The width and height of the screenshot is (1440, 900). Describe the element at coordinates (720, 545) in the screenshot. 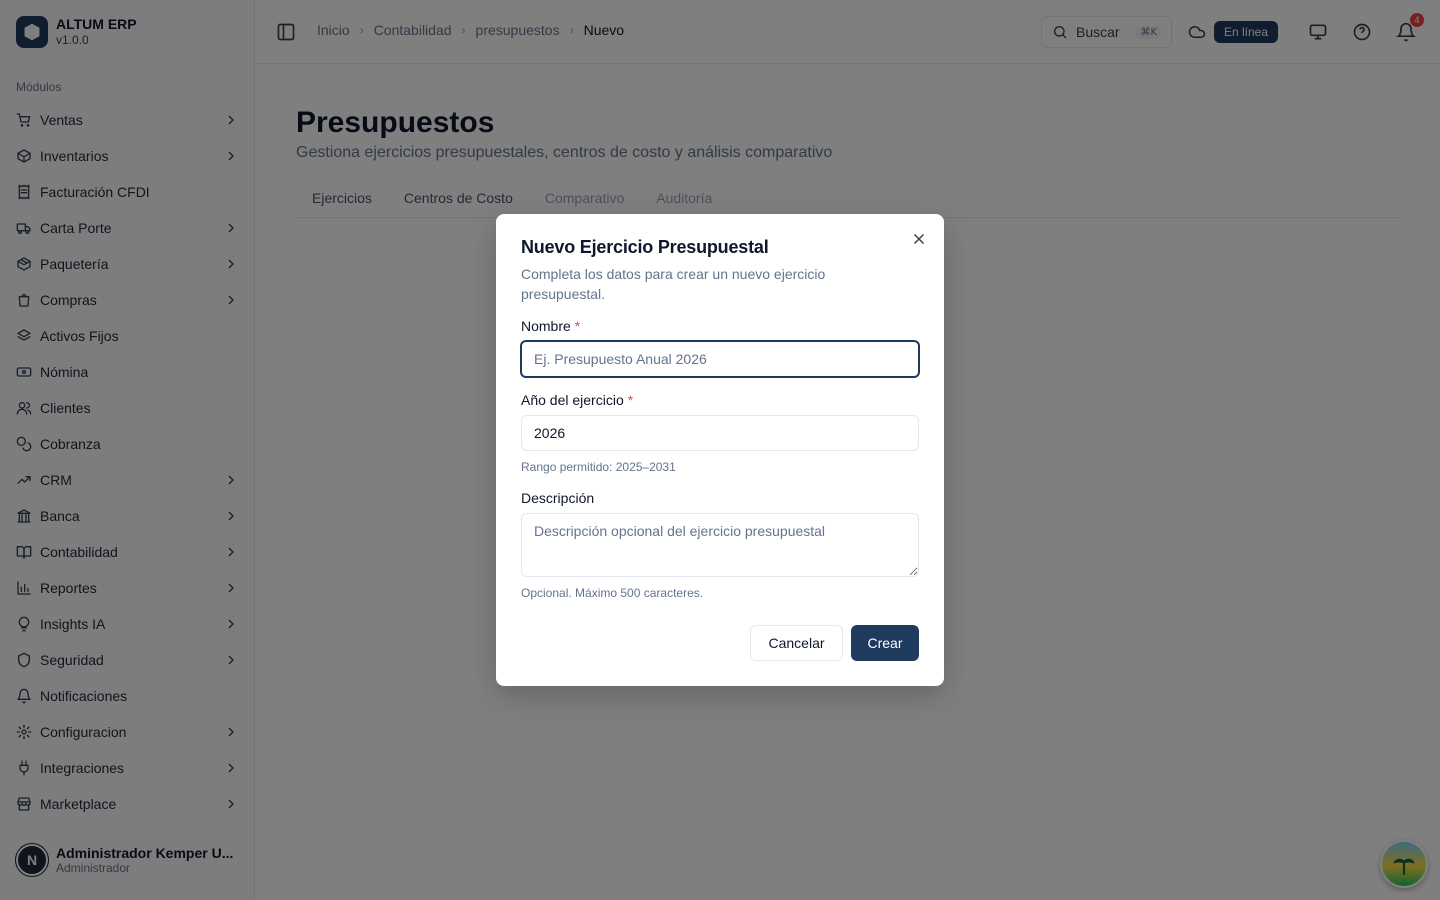

I see `description-field` at that location.